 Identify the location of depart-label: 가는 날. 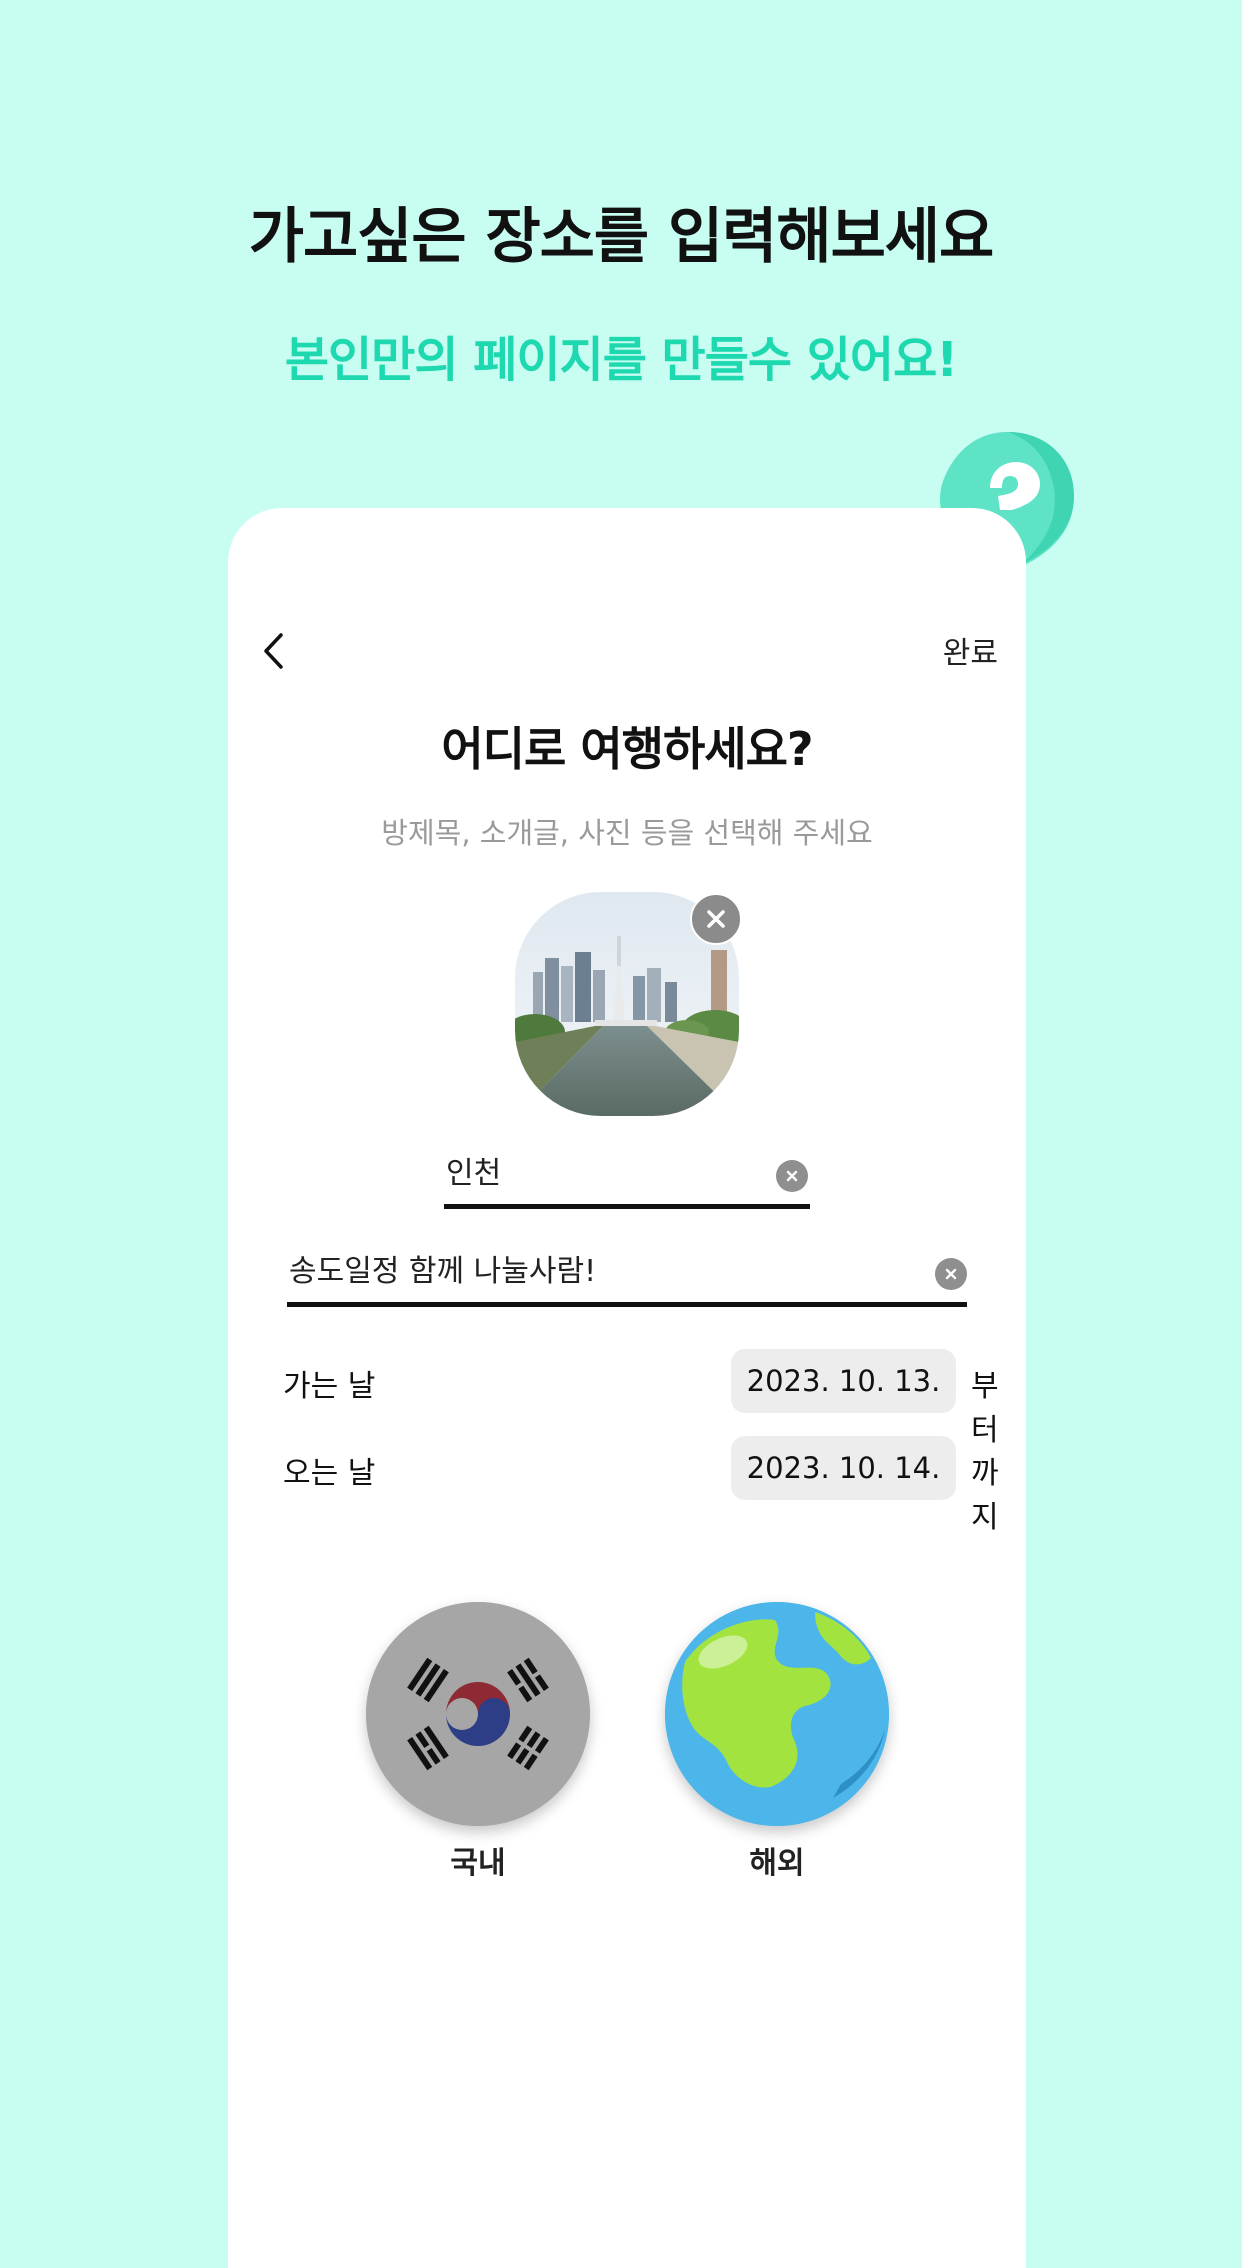
(329, 1386).